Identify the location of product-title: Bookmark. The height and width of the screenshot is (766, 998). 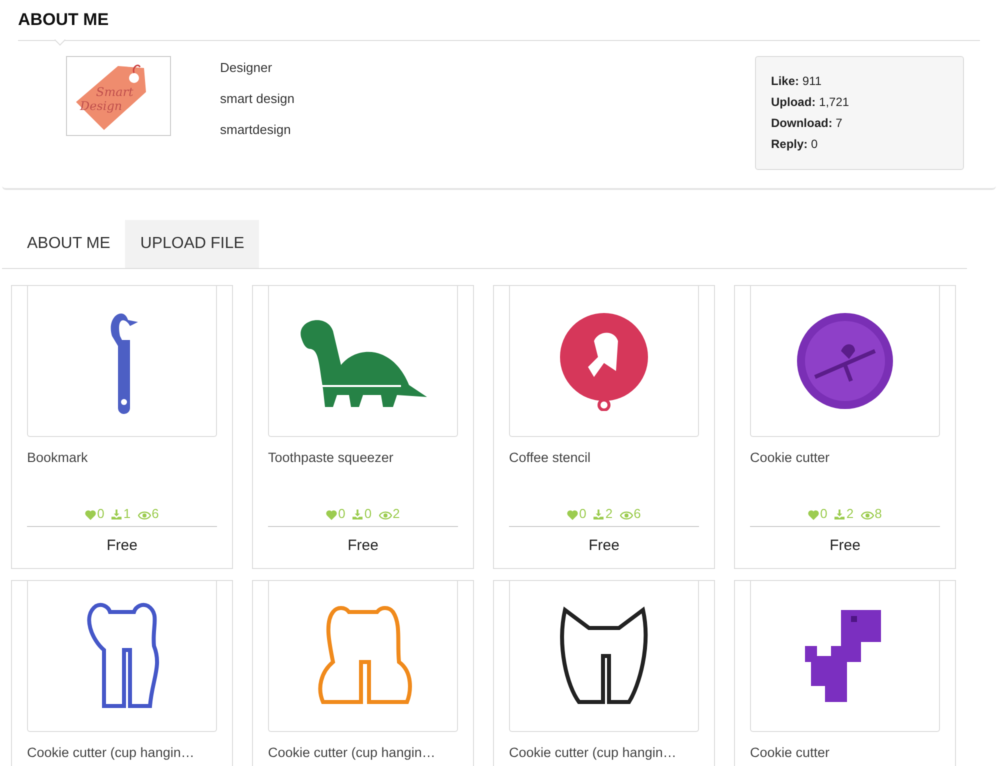
(122, 470).